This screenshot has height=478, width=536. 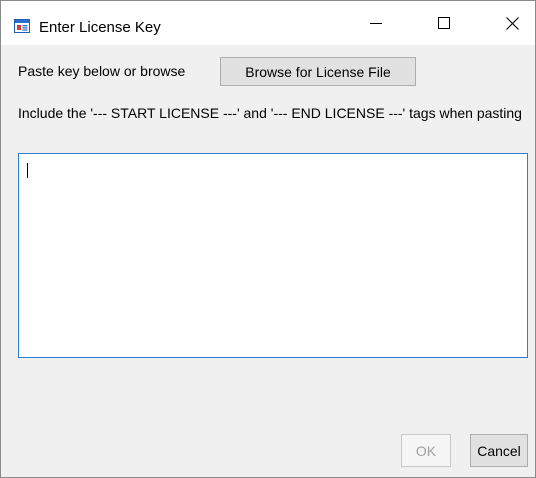 I want to click on minimize-icon, so click(x=376, y=23).